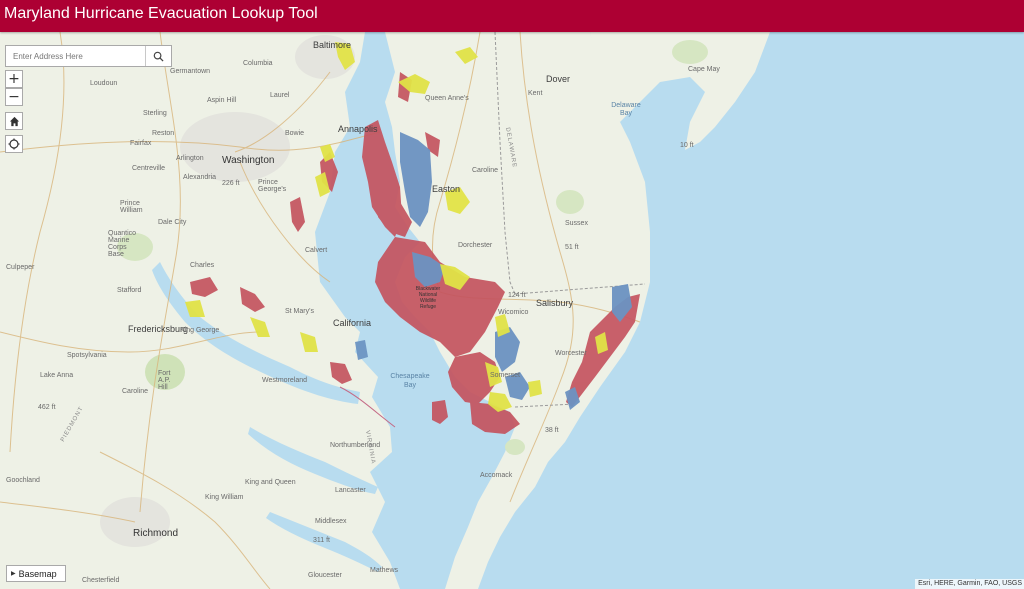 Image resolution: width=1024 pixels, height=589 pixels. Describe the element at coordinates (258, 63) in the screenshot. I see `label-columbia: Columbia` at that location.